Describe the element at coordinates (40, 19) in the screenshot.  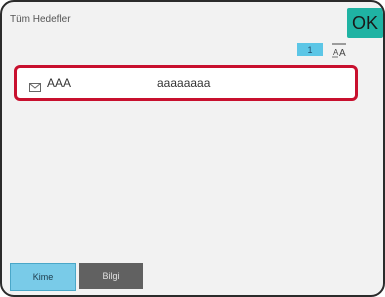
I see `page-title: Tüm Hedefler` at that location.